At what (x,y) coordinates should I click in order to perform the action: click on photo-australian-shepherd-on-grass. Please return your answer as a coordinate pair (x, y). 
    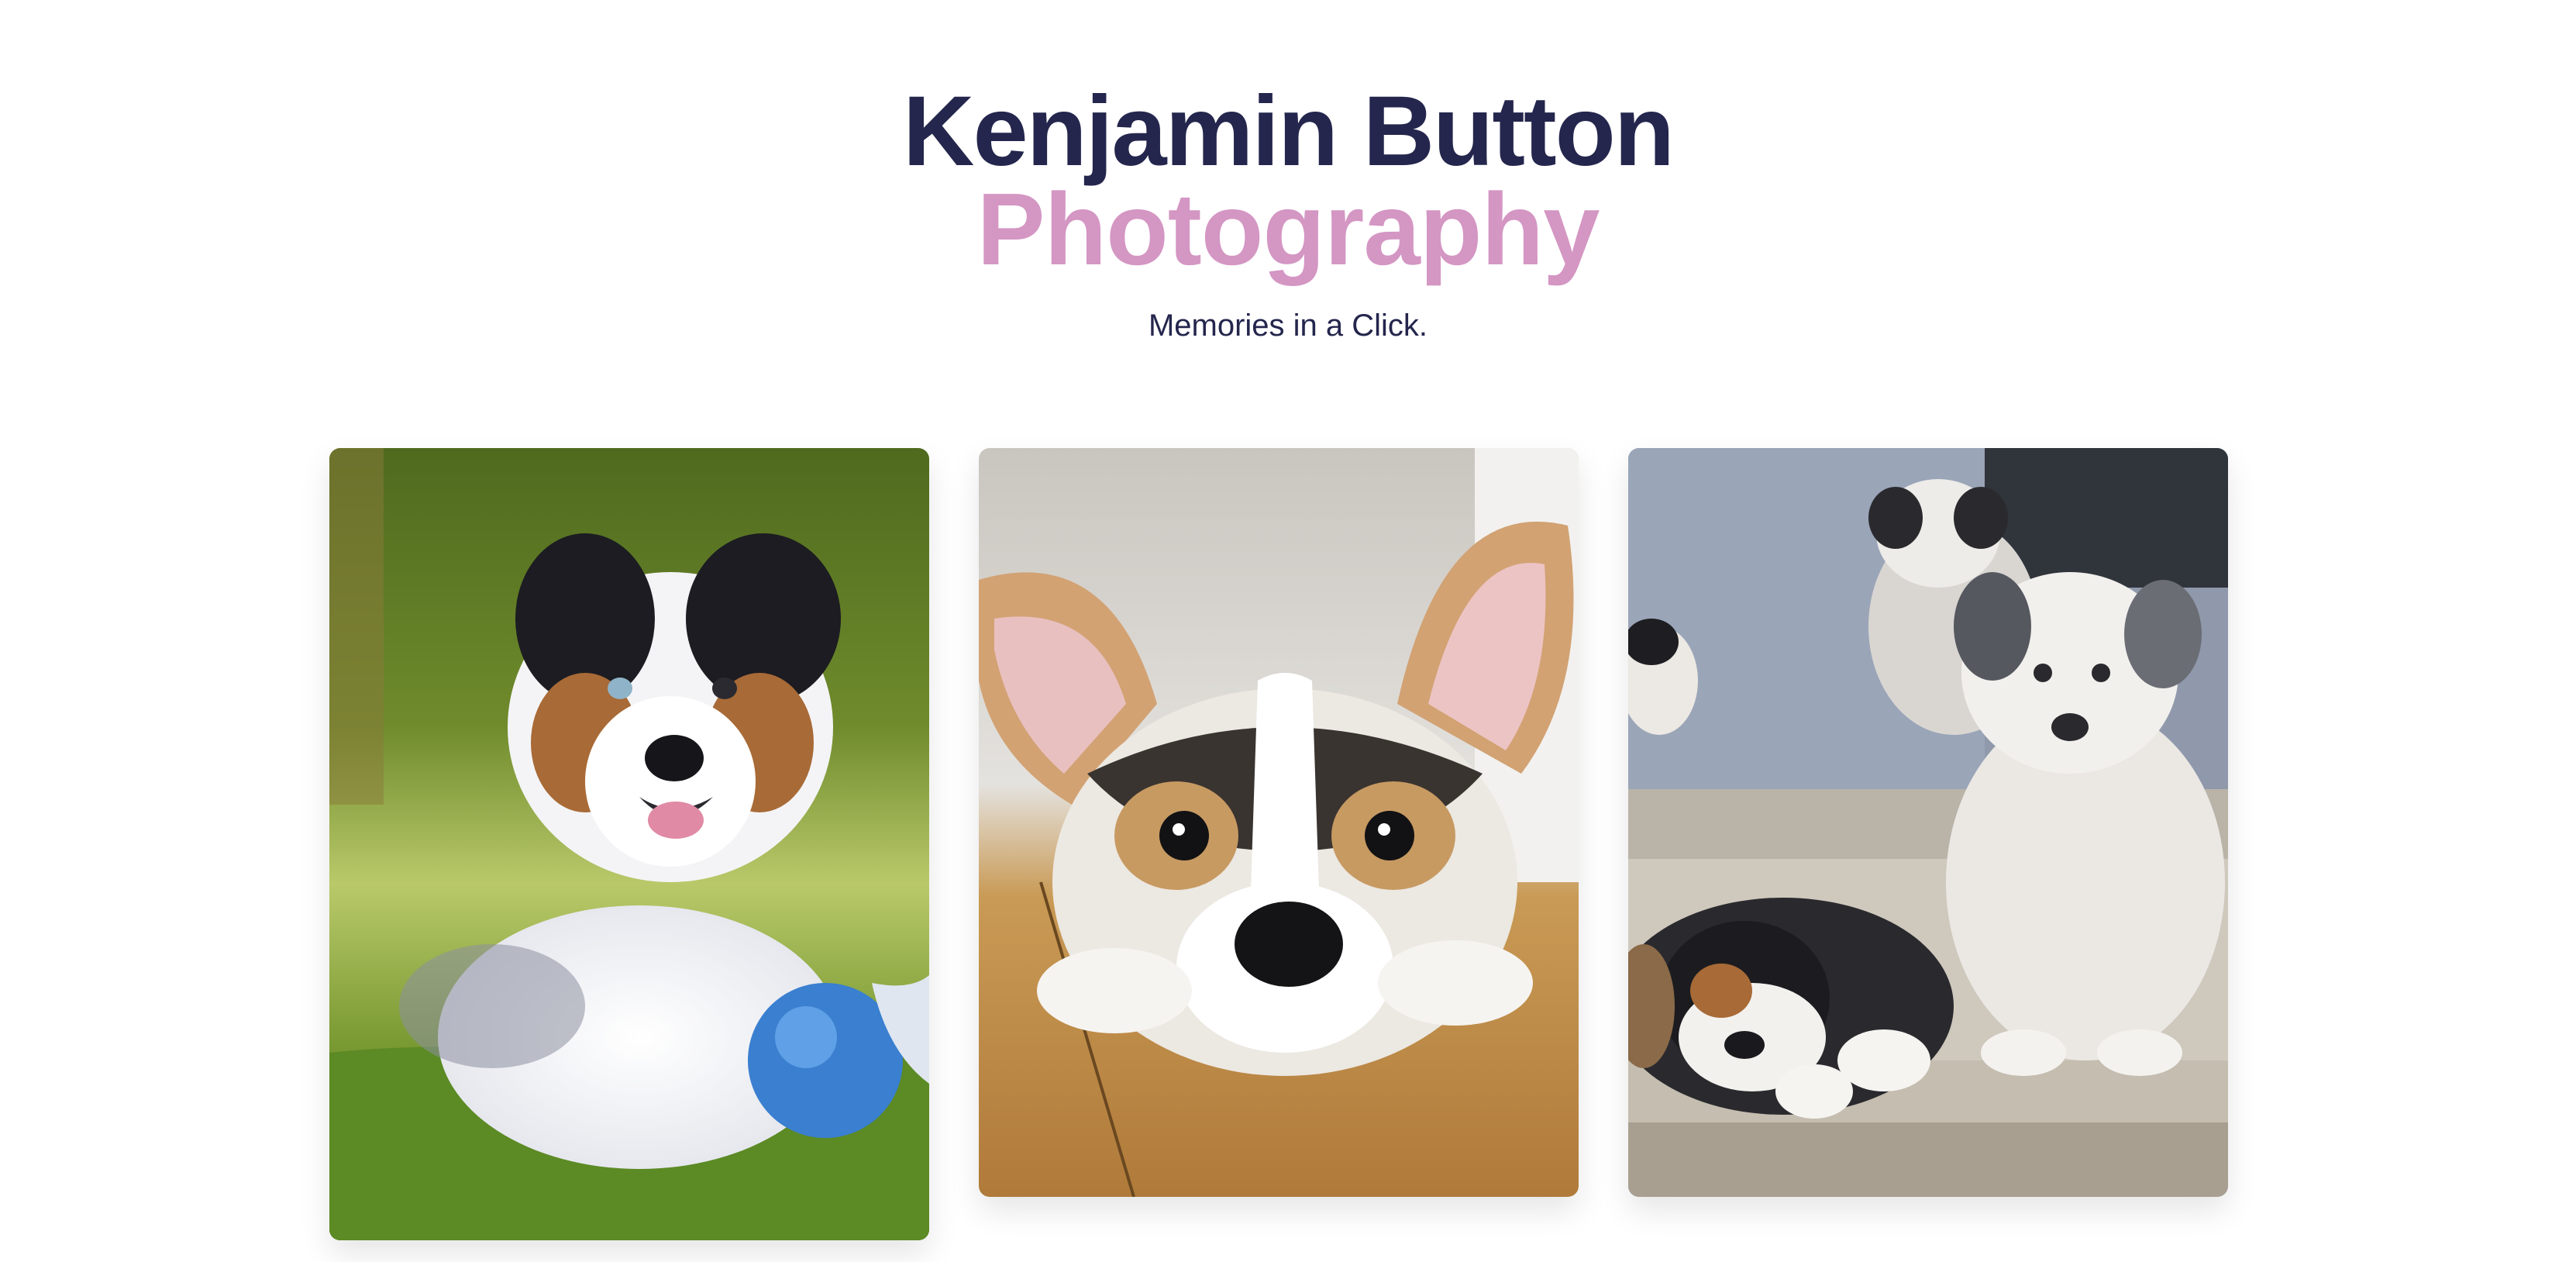
    Looking at the image, I should click on (629, 844).